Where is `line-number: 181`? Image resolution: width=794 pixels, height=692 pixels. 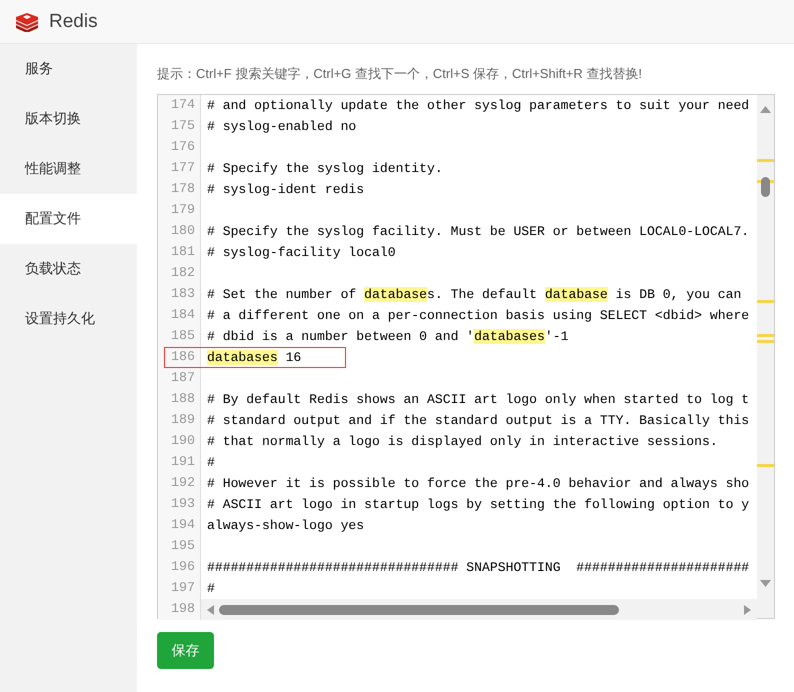 line-number: 181 is located at coordinates (179, 252).